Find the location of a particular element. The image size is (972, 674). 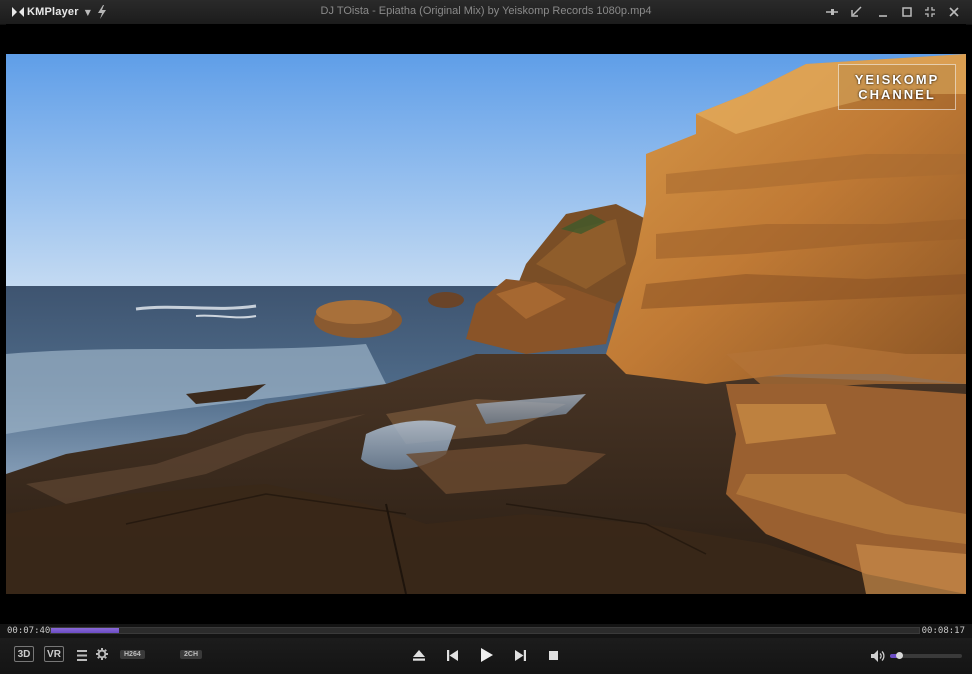

previous-icon is located at coordinates (452, 655).